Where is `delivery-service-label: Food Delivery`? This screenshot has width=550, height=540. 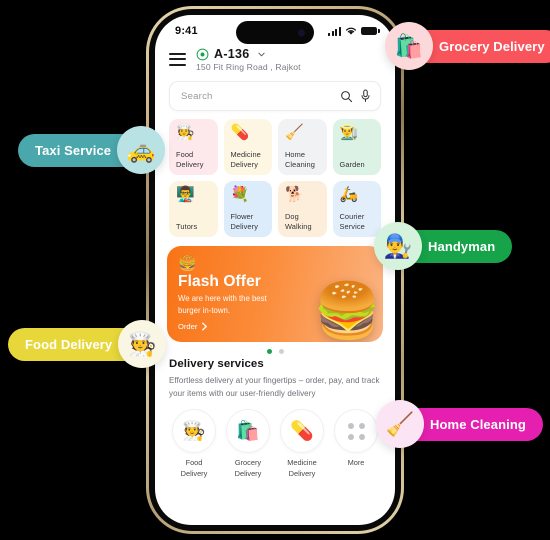
delivery-service-label: Food Delivery is located at coordinates (194, 468).